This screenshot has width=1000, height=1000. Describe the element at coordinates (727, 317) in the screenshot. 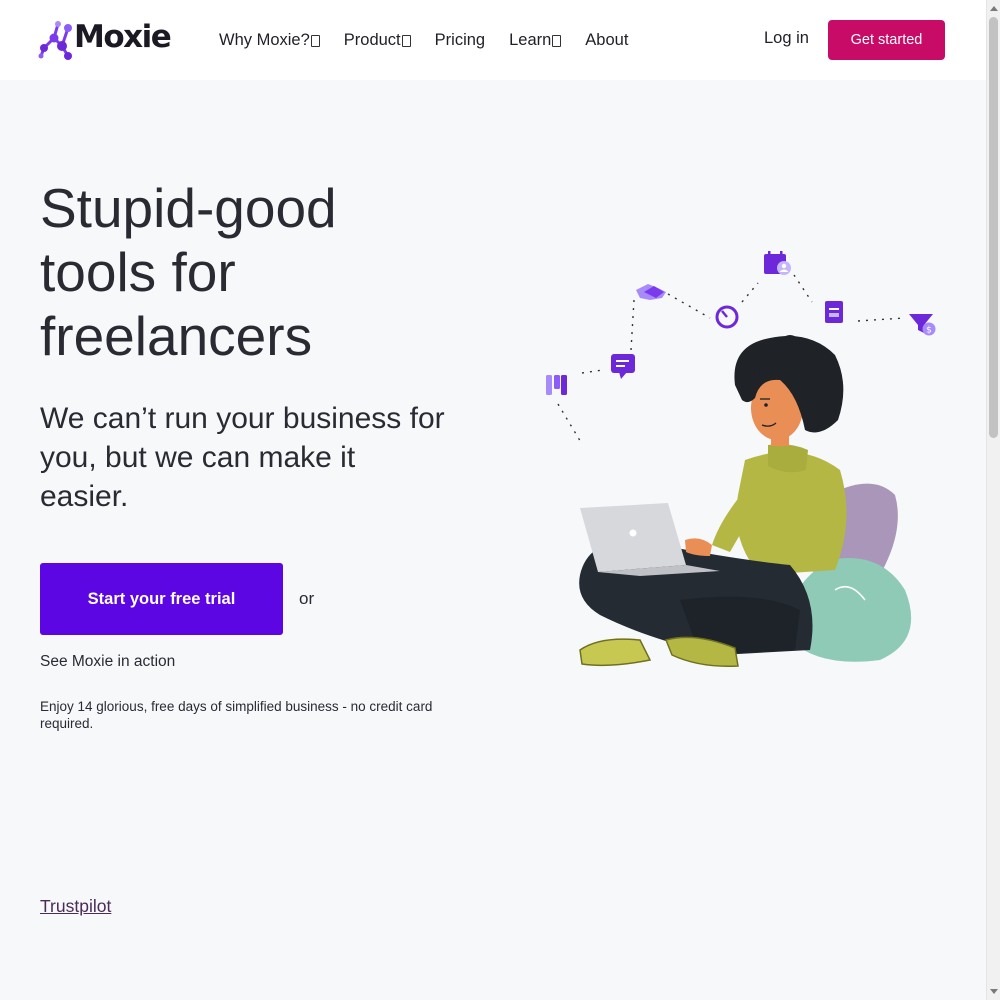

I see `timer-icon` at that location.